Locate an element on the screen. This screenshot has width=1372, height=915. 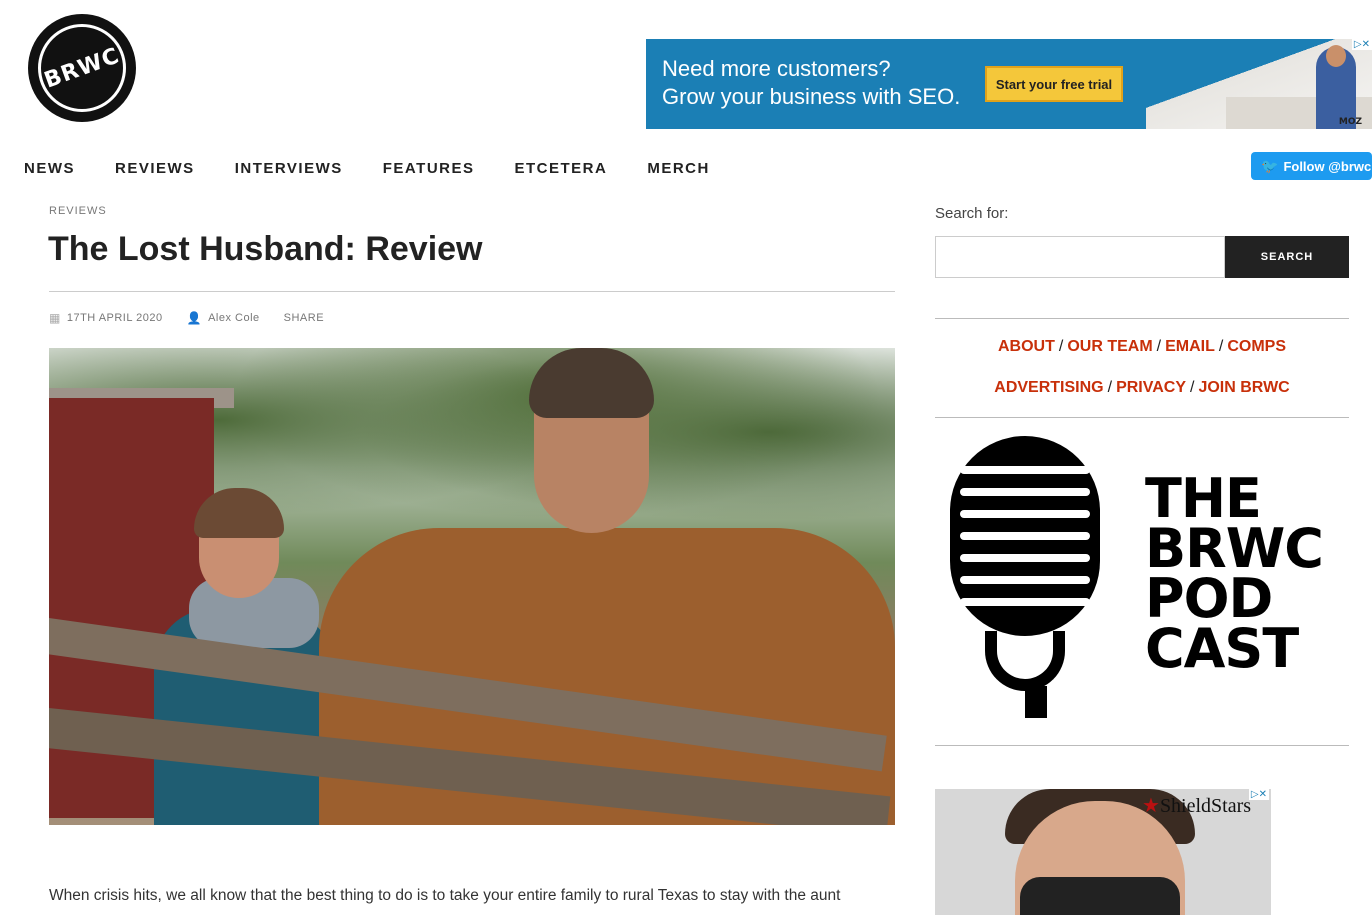
nav-item-etcetera: ETCETERA is located at coordinates (561, 168).